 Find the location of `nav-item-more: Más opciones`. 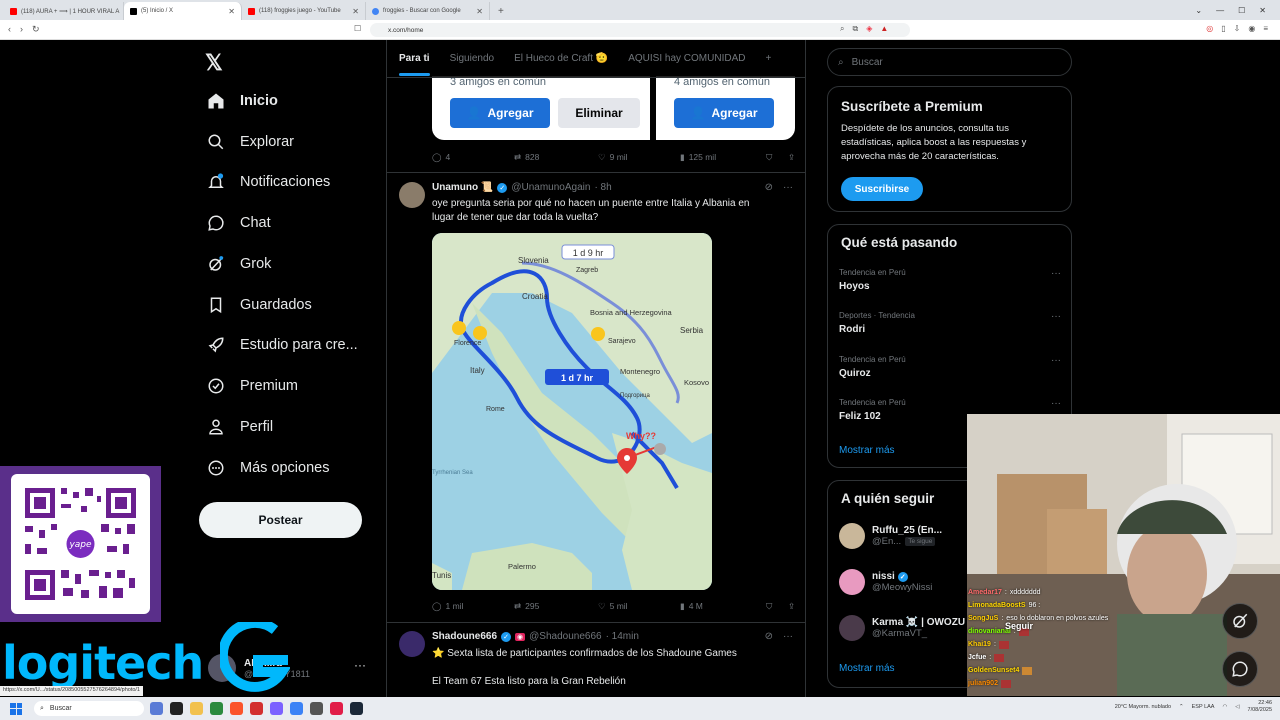

nav-item-more: Más opciones is located at coordinates (267, 468).